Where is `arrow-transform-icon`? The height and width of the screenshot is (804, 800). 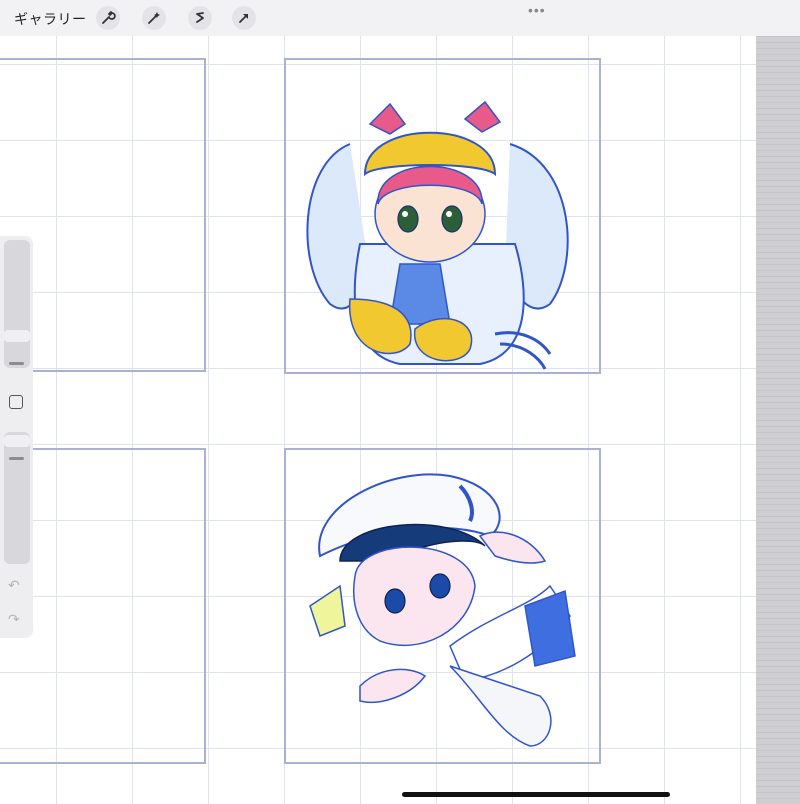 arrow-transform-icon is located at coordinates (243, 18).